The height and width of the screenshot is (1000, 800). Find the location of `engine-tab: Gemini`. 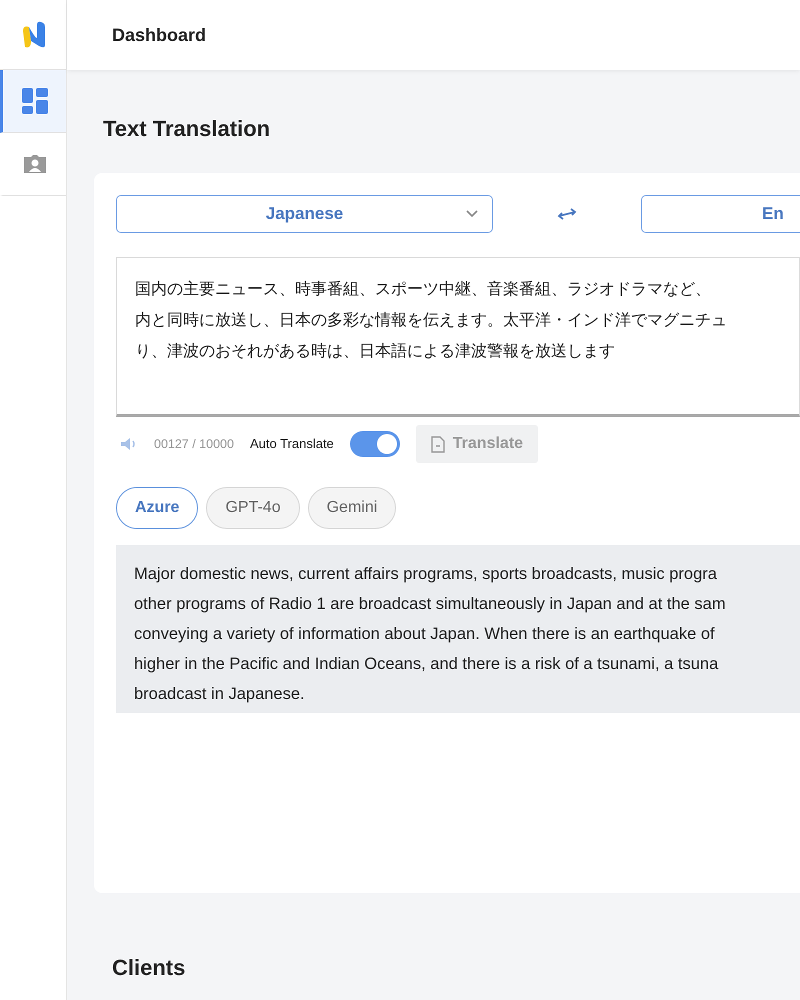

engine-tab: Gemini is located at coordinates (352, 508).